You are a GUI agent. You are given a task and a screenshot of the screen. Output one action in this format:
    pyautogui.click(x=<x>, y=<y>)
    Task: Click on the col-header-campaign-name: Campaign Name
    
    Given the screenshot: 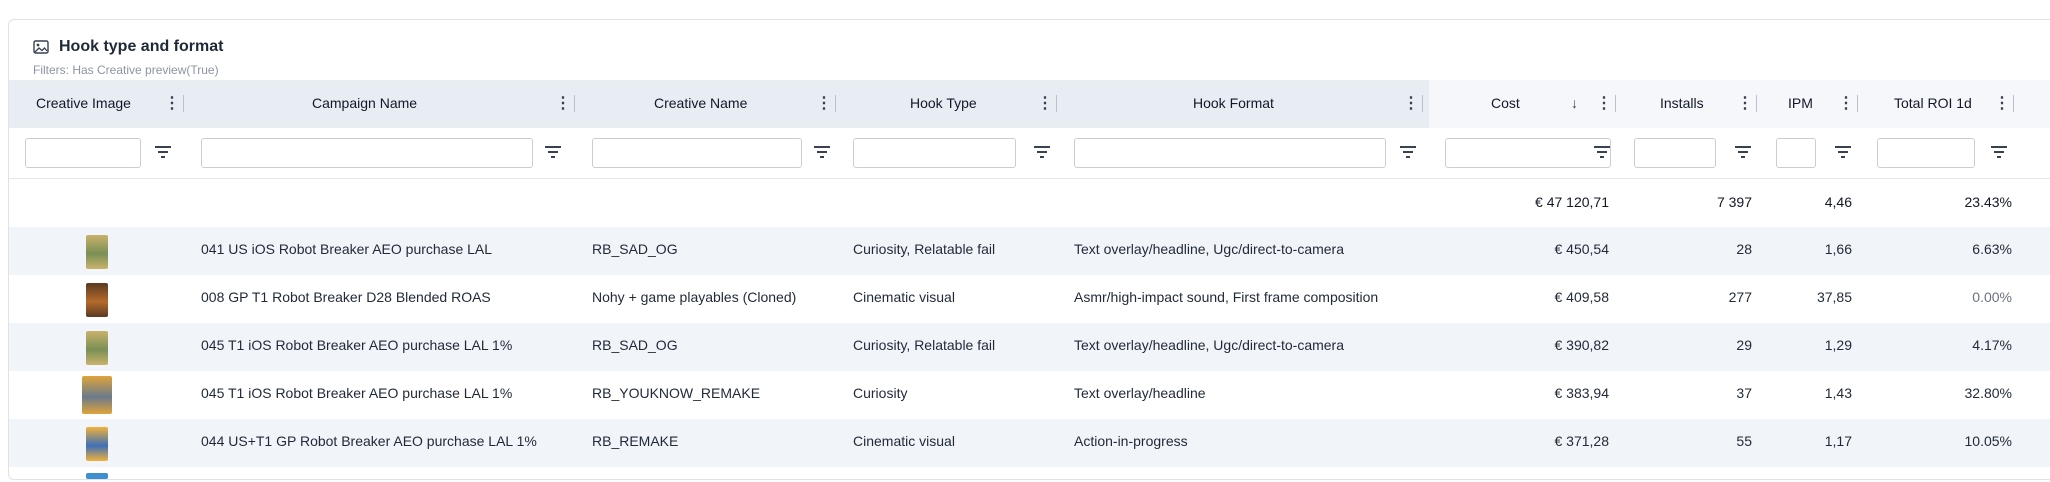 What is the action you would take?
    pyautogui.click(x=385, y=104)
    